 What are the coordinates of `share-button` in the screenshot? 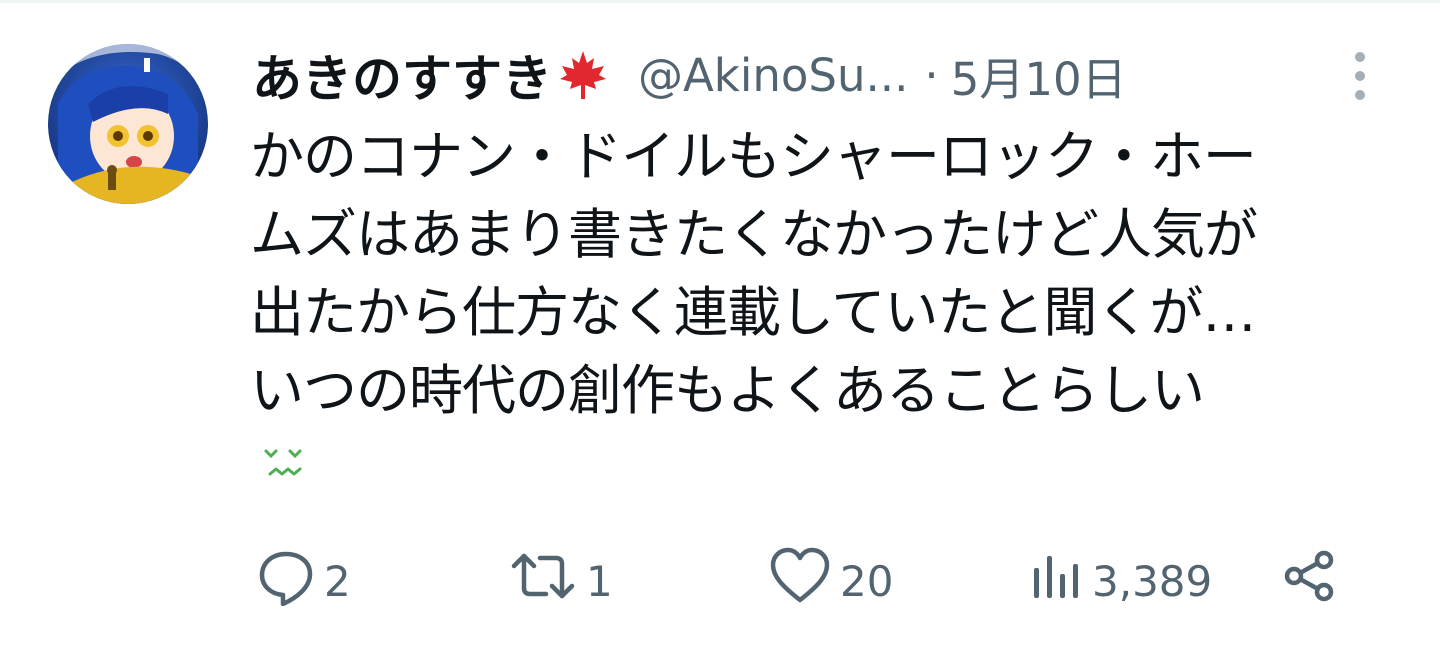 It's located at (1310, 581).